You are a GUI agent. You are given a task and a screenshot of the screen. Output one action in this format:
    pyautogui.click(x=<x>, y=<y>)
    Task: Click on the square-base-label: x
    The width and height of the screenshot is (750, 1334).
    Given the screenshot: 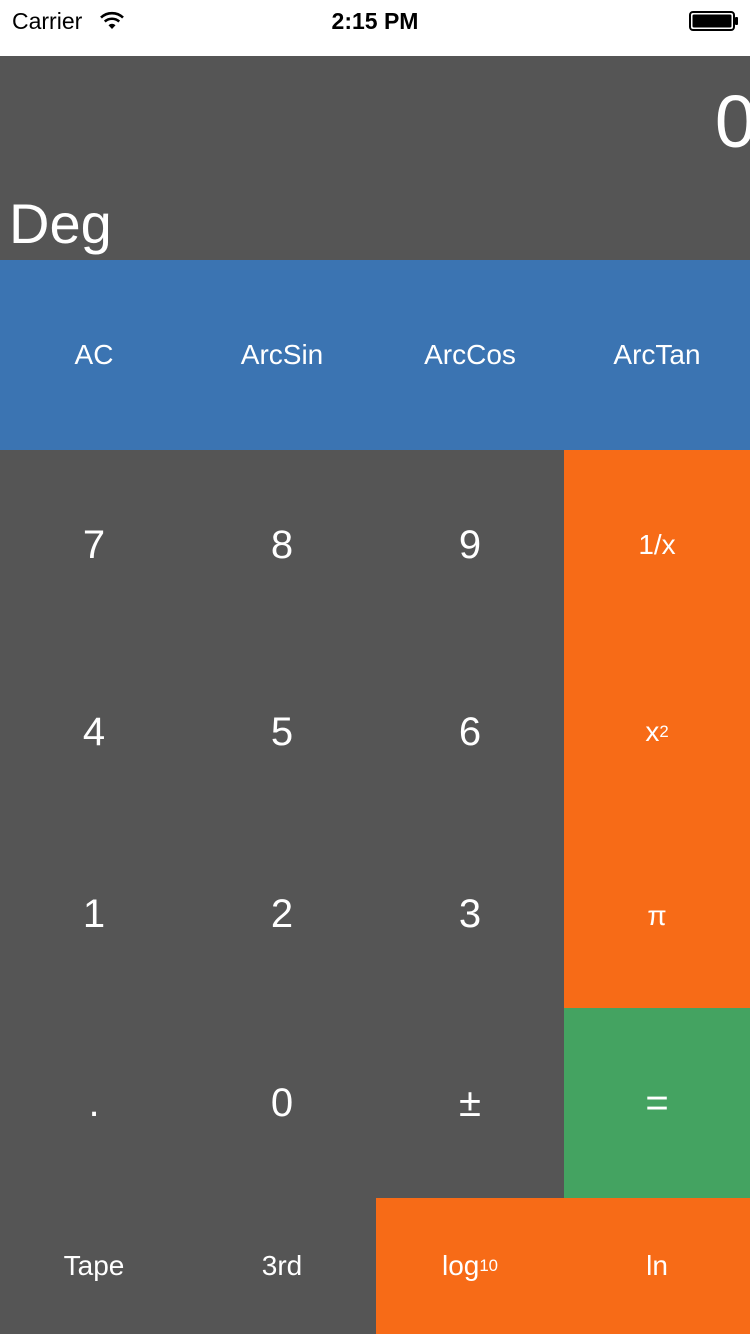 What is the action you would take?
    pyautogui.click(x=652, y=731)
    